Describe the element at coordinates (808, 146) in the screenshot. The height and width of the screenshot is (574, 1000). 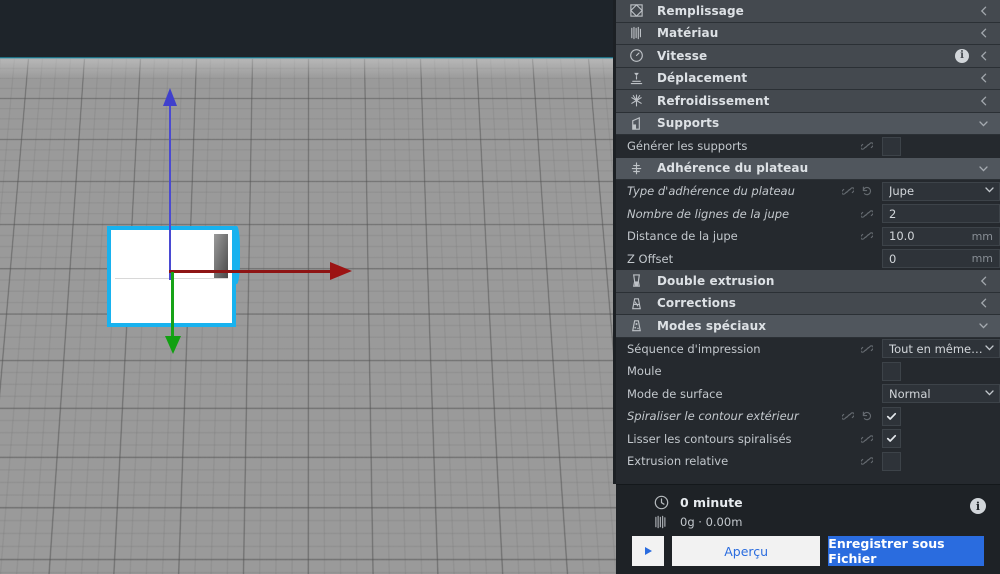
I see `setting-generer-les-supports: Générer les supports` at that location.